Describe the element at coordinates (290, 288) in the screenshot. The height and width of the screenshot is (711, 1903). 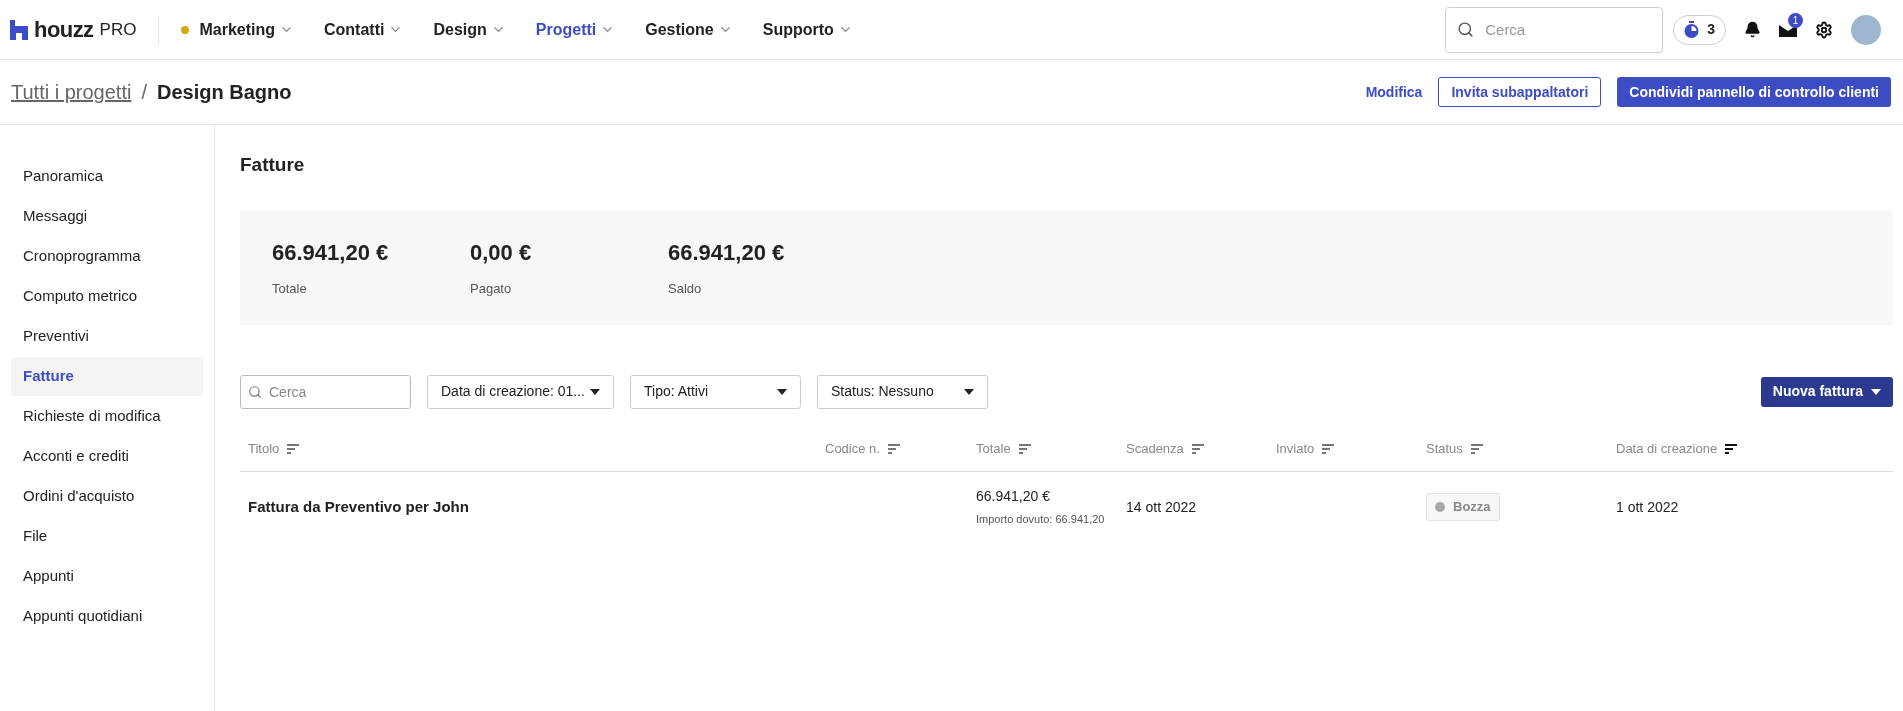
I see `summary-label: Totale` at that location.